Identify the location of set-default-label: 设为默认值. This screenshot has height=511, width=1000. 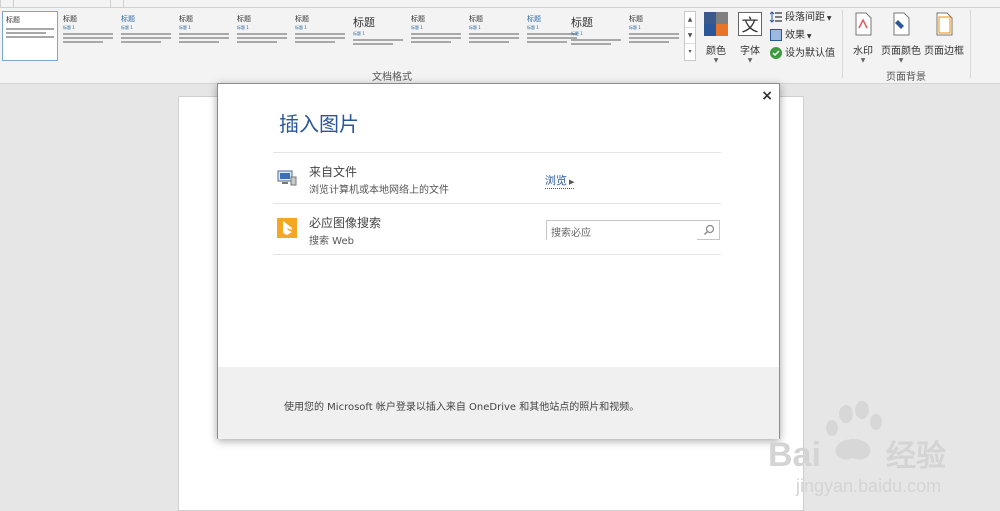
(810, 53).